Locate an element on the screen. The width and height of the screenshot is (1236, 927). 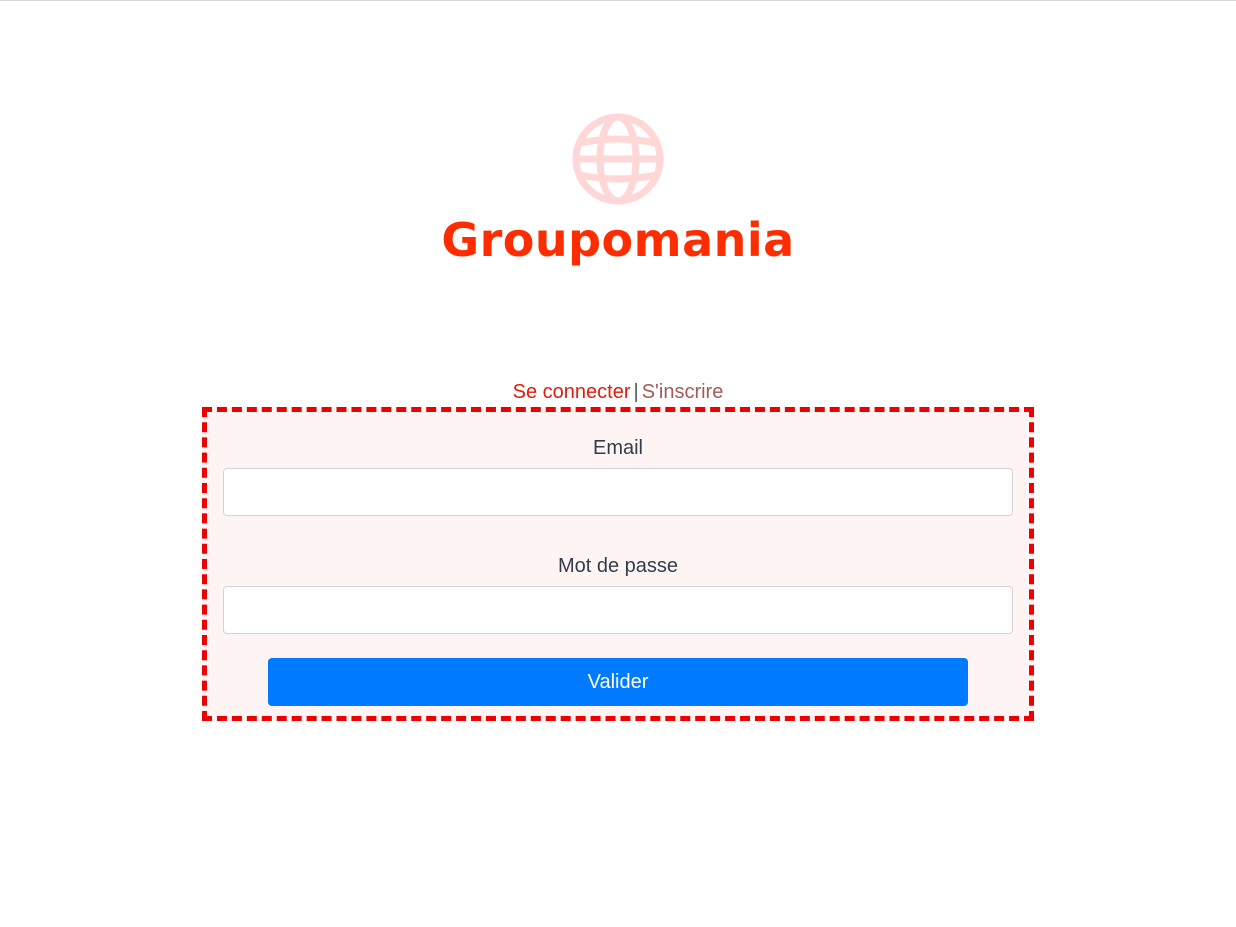
auth-switch: Se connecter | S'inscrire is located at coordinates (618, 392).